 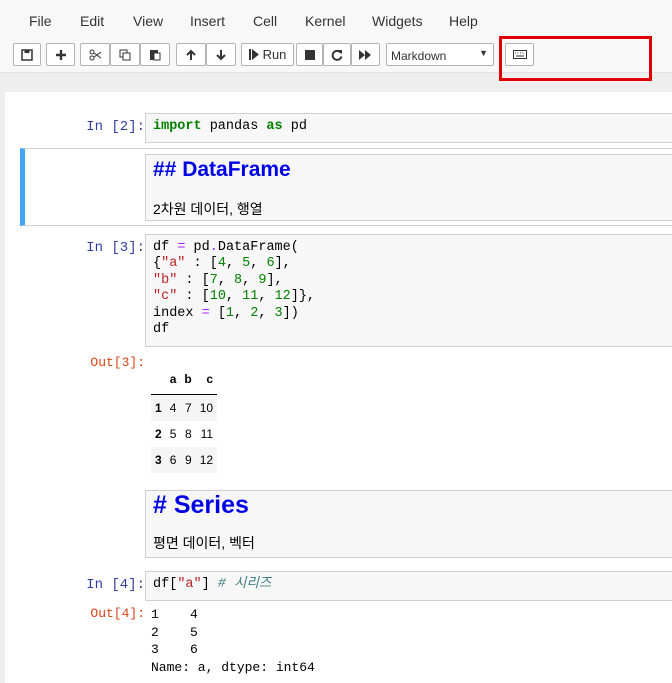 What do you see at coordinates (117, 362) in the screenshot?
I see `output-prompt: Out[3]:` at bounding box center [117, 362].